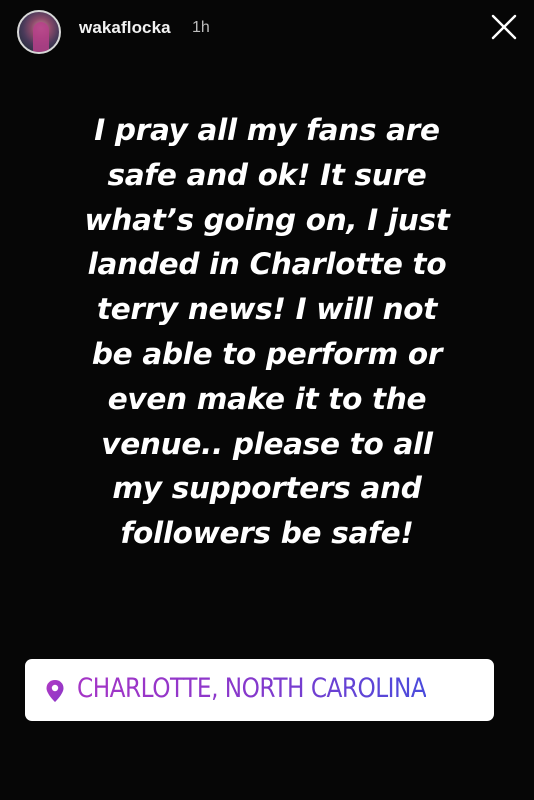 This screenshot has height=800, width=534. What do you see at coordinates (125, 28) in the screenshot?
I see `username: wakaflocka` at bounding box center [125, 28].